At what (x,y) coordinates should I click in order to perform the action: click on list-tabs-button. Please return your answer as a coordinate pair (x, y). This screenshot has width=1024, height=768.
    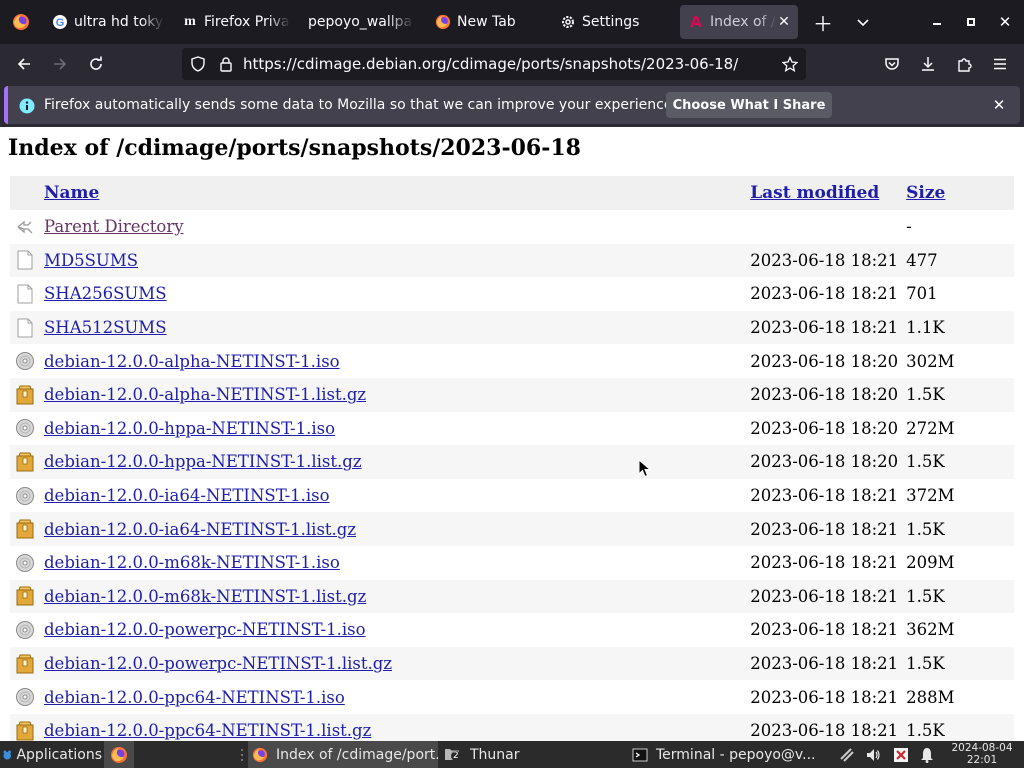
    Looking at the image, I should click on (863, 22).